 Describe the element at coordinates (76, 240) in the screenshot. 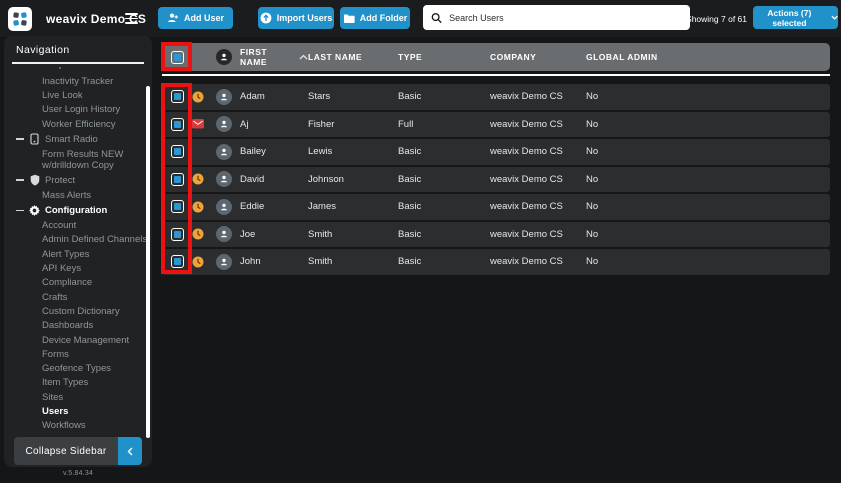

I see `sidebar-item: Admin Defined Channels` at that location.